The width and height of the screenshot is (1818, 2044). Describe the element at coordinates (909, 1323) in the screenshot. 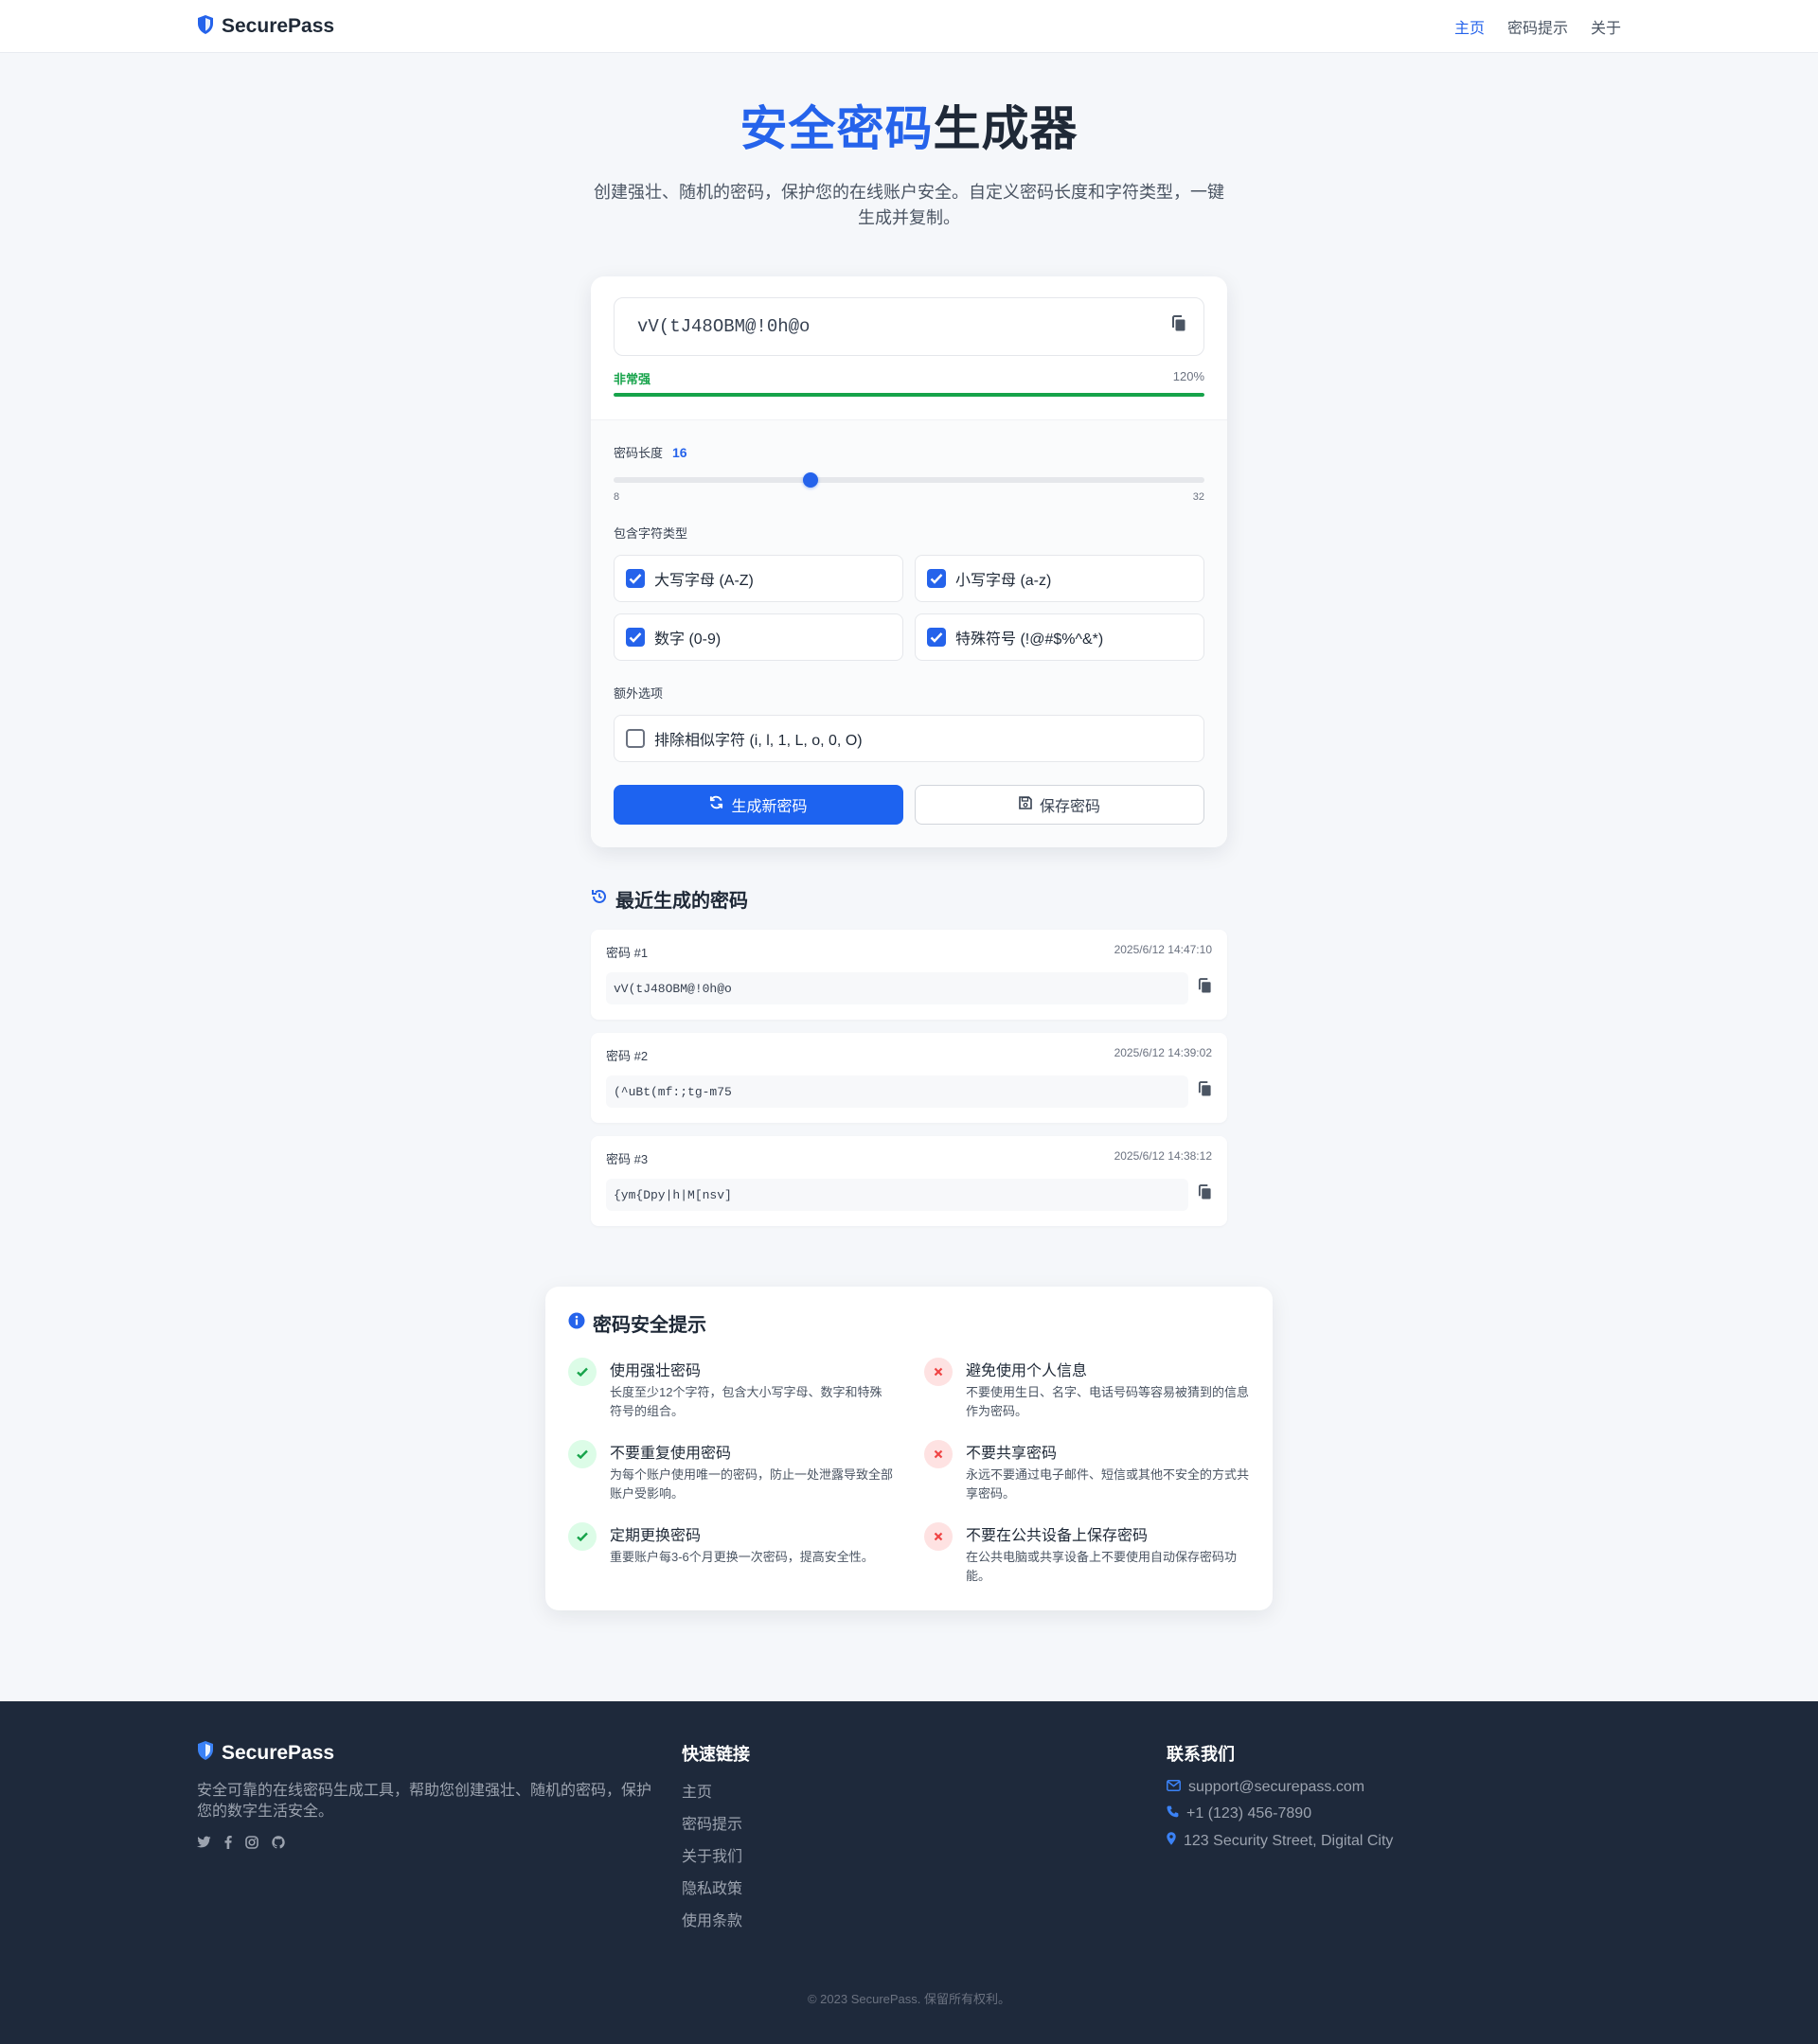

I see `tips-title: 密码安全提示` at that location.